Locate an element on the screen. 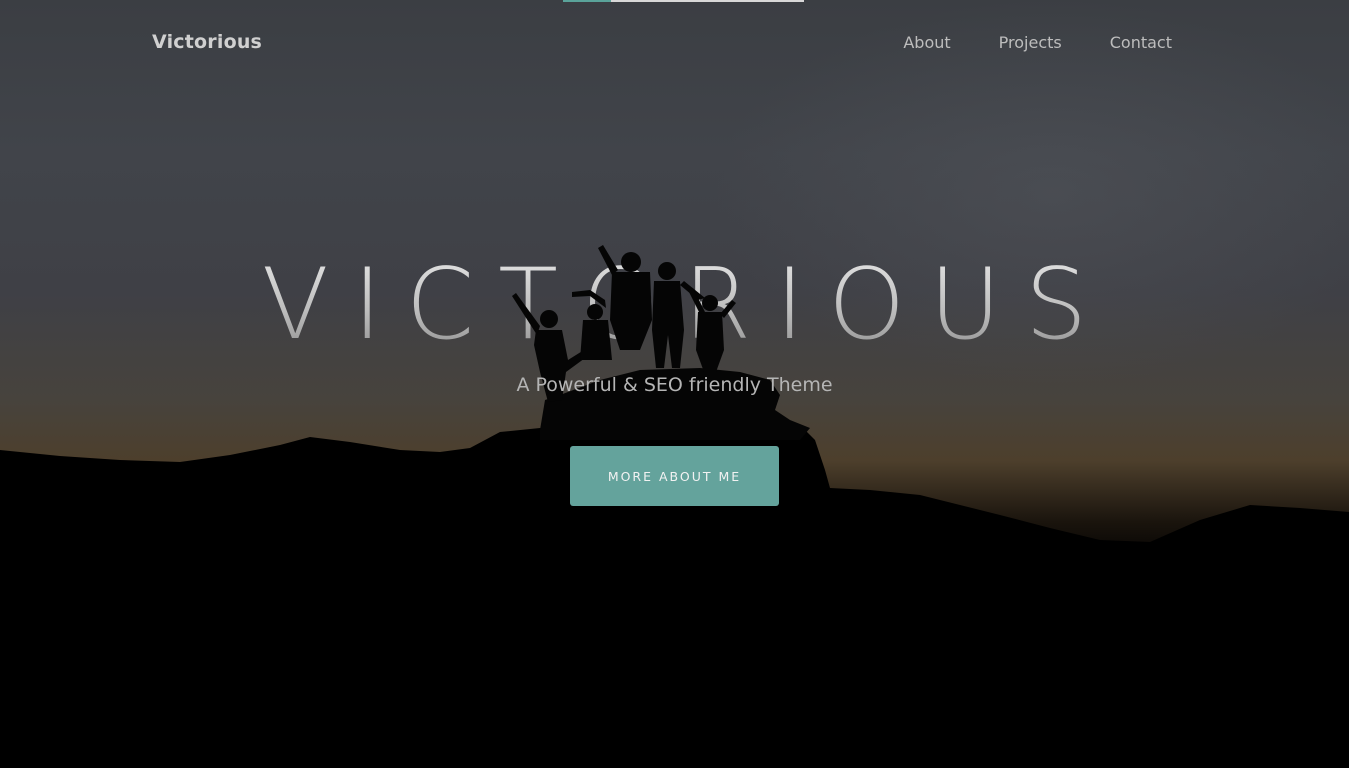 The image size is (1349, 768). nav-link-contact: Contact is located at coordinates (1141, 42).